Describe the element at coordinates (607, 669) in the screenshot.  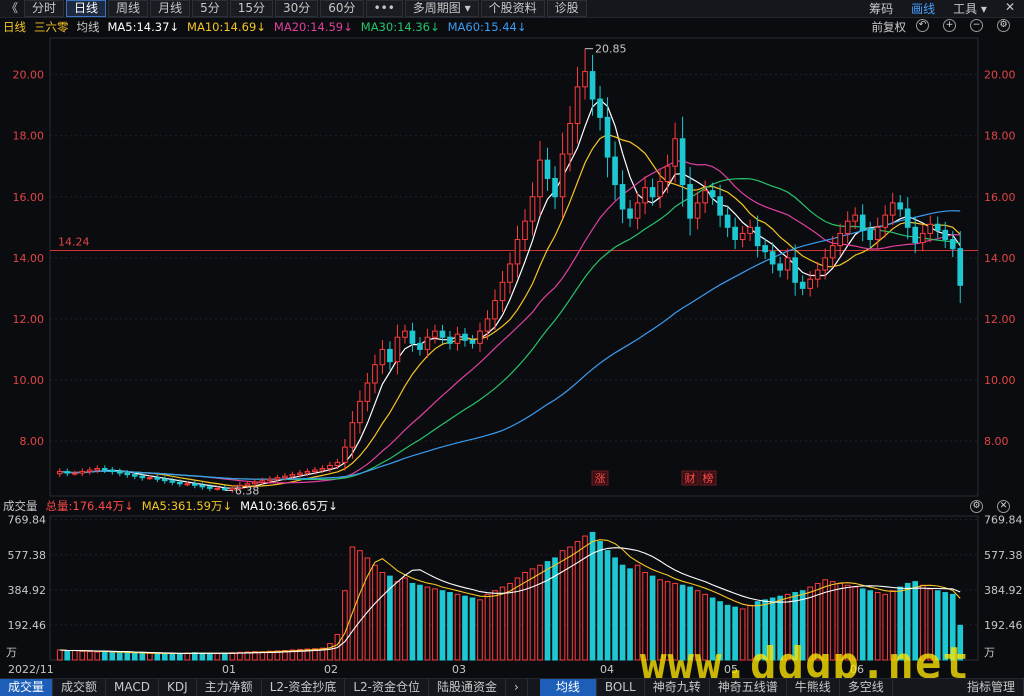
I see `date-label: 04` at that location.